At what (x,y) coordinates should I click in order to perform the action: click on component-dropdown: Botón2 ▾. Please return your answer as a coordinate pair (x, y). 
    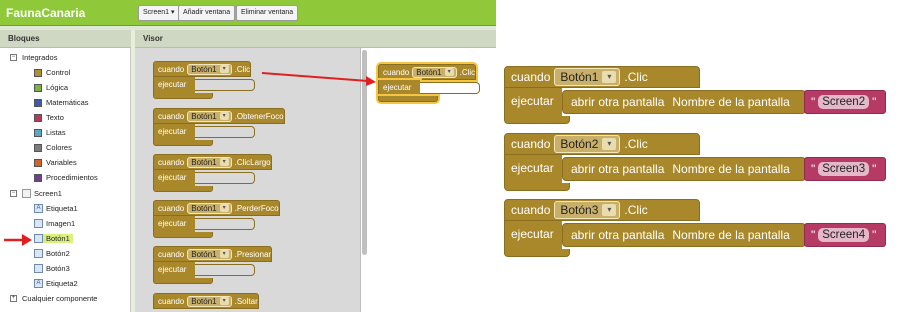
    Looking at the image, I should click on (587, 144).